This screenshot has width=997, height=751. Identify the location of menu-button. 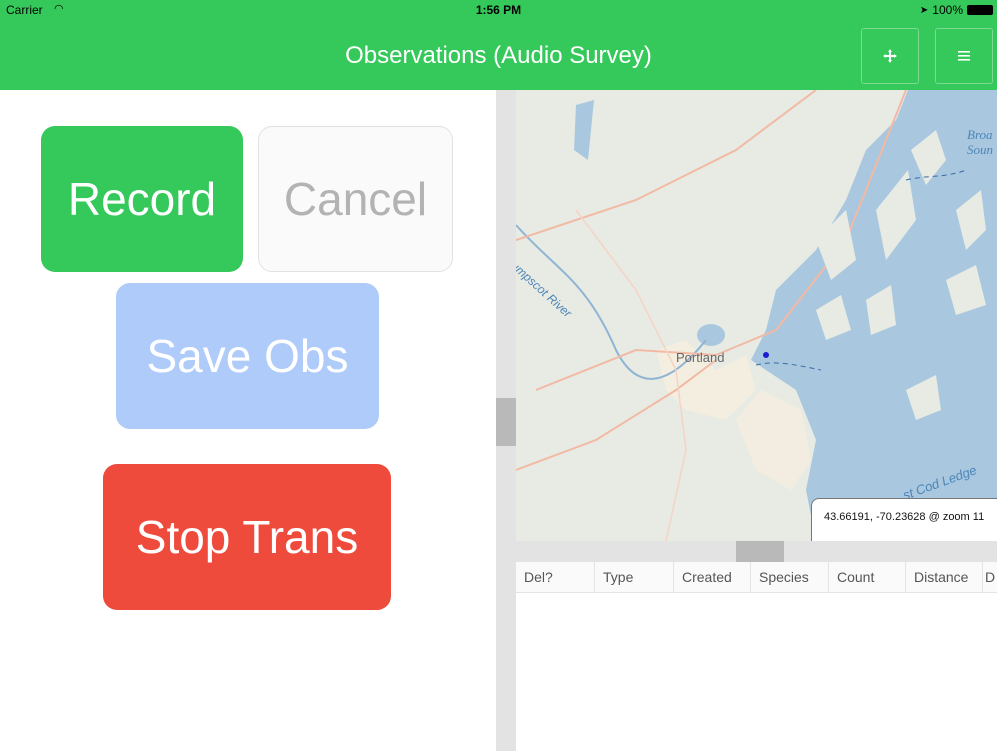
(964, 56).